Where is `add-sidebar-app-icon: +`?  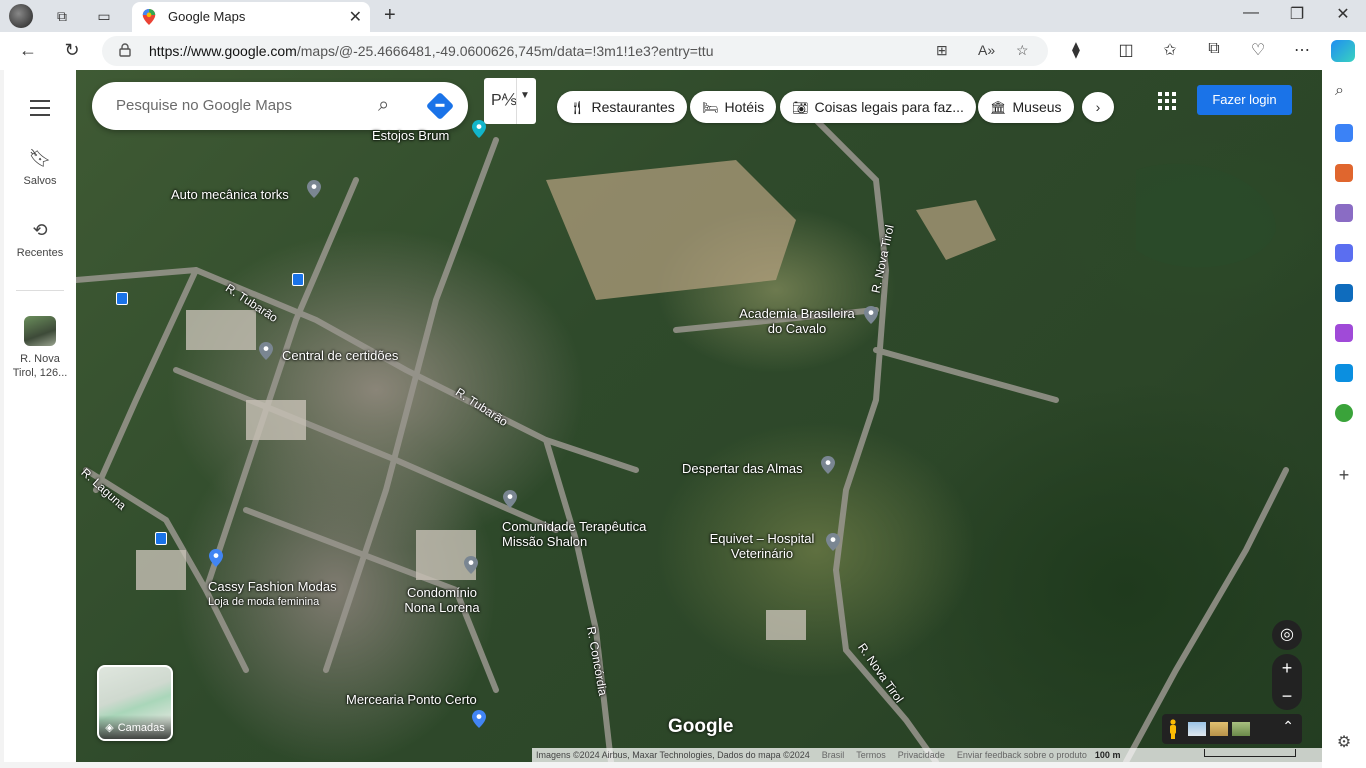
add-sidebar-app-icon: + is located at coordinates (1344, 475).